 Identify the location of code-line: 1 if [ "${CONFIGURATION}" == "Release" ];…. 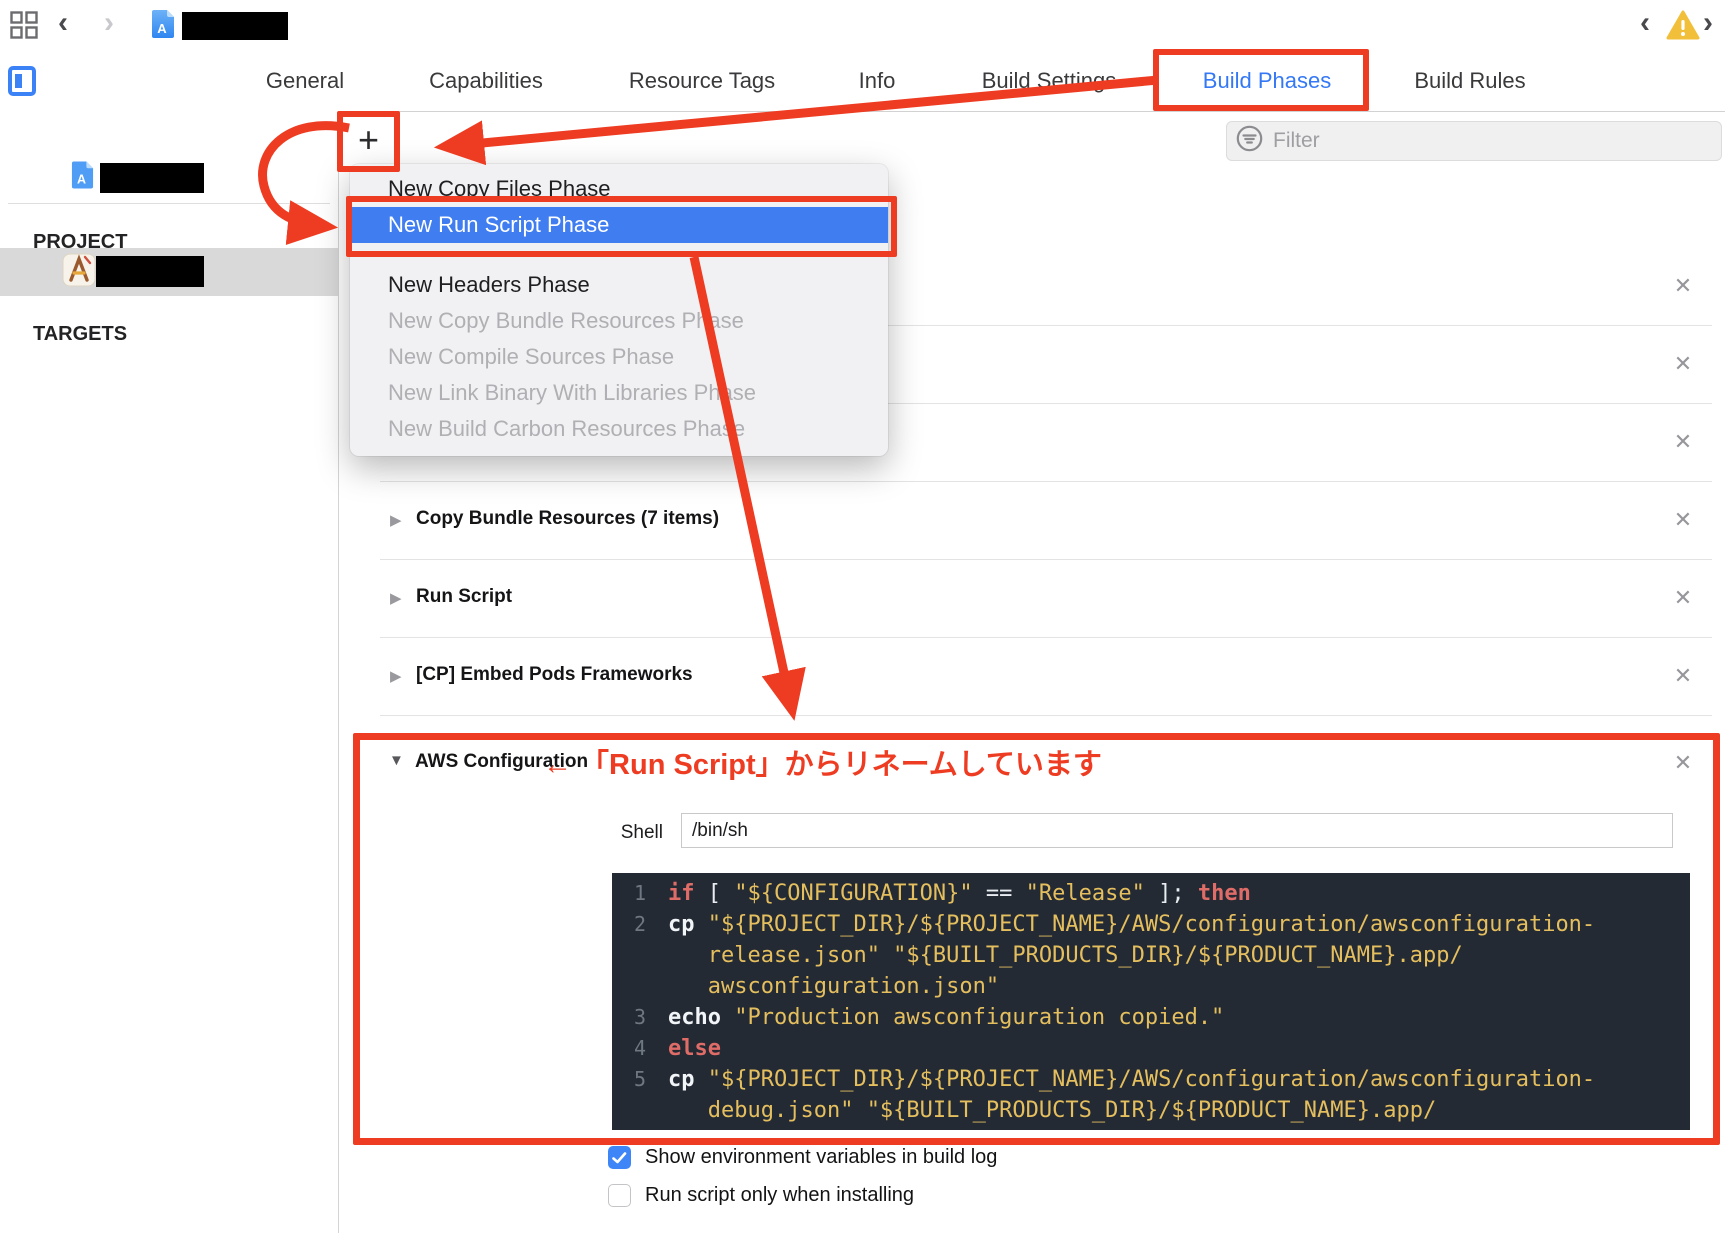
(1151, 893).